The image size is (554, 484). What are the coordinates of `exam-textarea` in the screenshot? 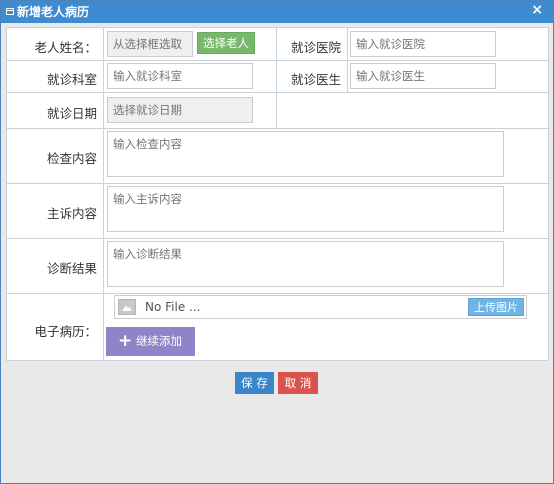 It's located at (305, 154).